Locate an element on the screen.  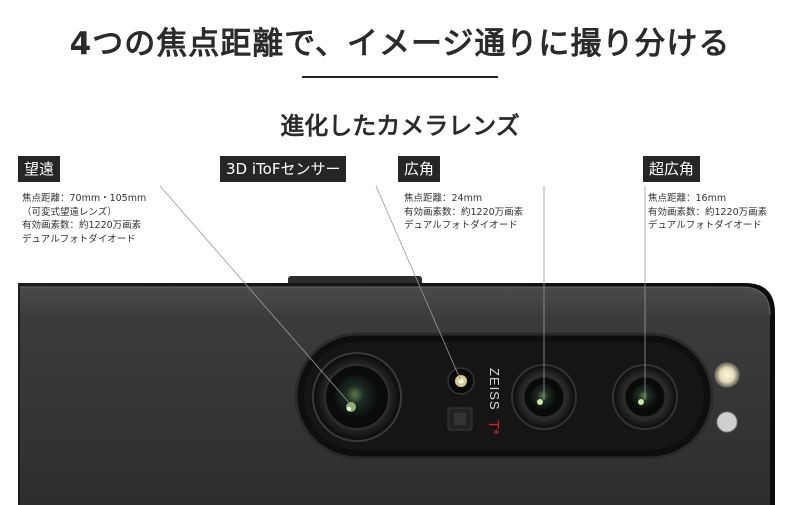
zeiss-star-mark: * is located at coordinates (493, 432).